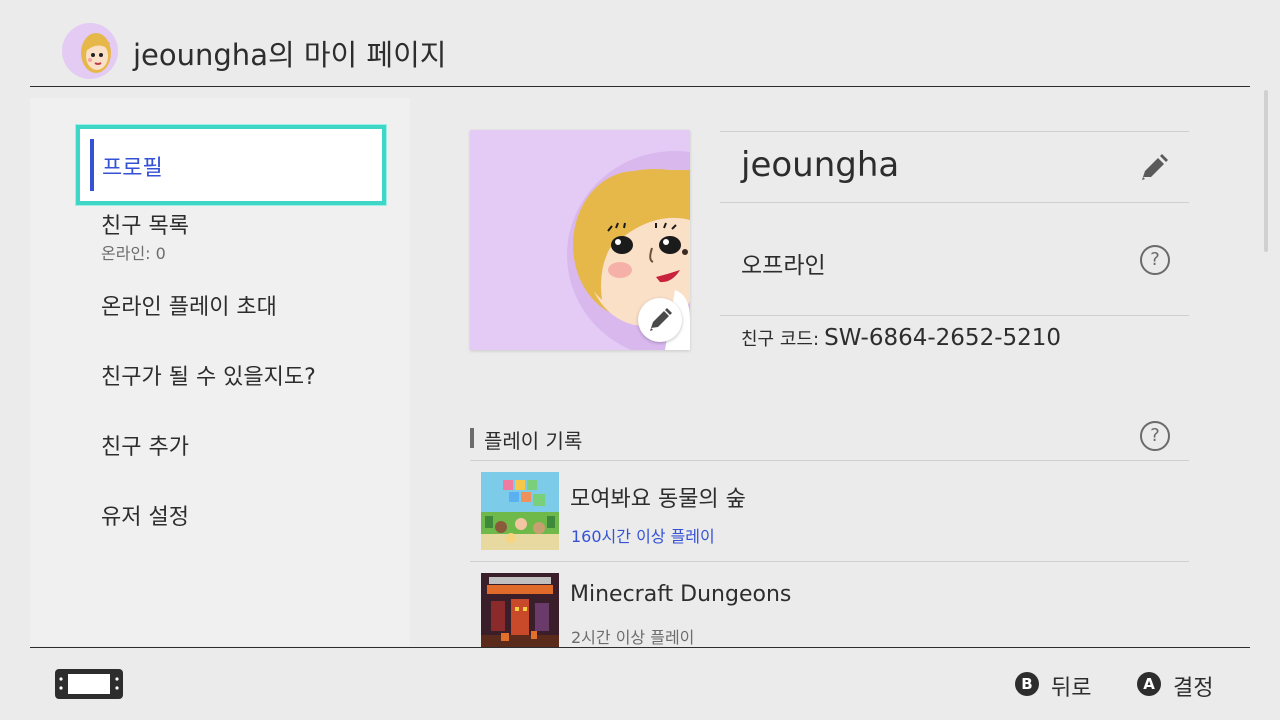  I want to click on sidebar-item-add-friend: 친구 추가, so click(145, 445).